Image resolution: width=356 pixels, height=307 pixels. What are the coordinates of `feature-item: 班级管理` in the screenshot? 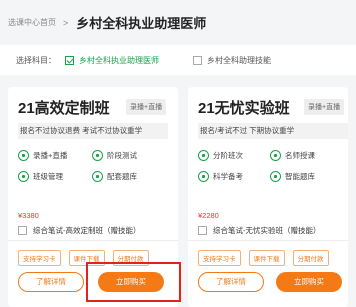 It's located at (40, 176).